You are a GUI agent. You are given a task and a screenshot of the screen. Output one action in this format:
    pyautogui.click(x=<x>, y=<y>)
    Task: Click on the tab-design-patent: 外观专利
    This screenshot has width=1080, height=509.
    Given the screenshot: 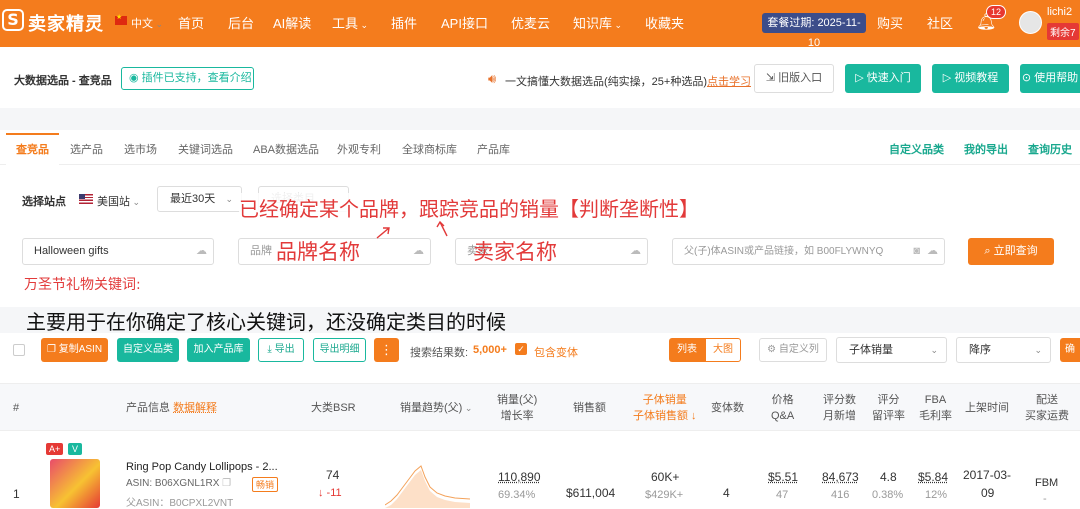 What is the action you would take?
    pyautogui.click(x=359, y=149)
    